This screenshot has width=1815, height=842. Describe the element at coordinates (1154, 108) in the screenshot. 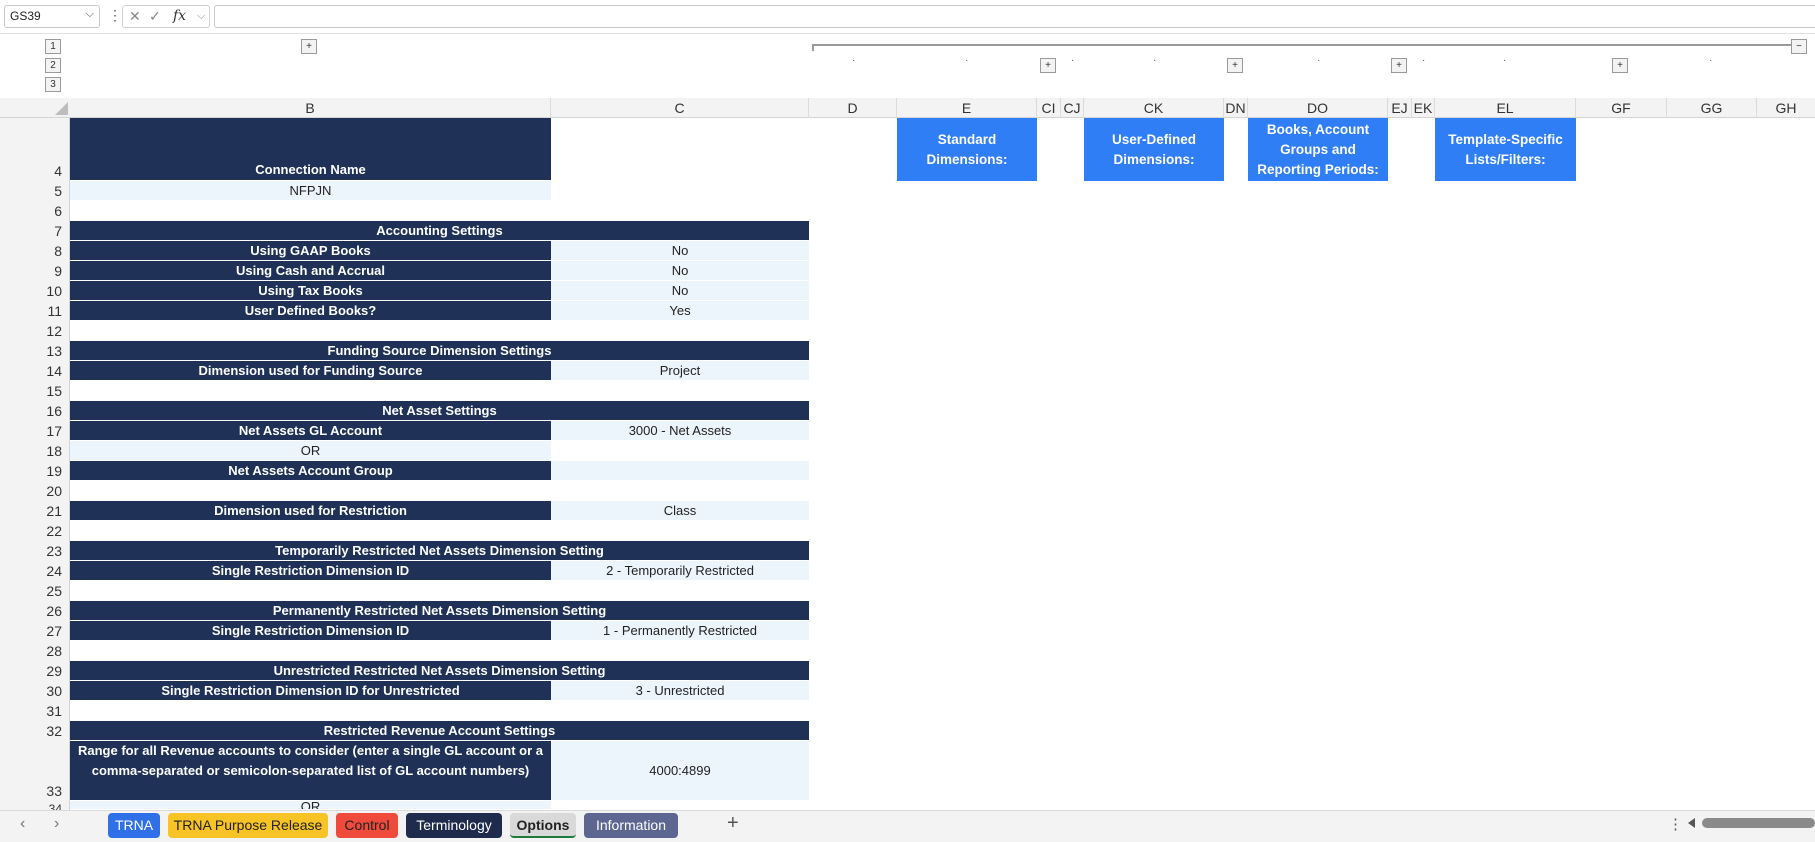

I see `column-header: CK` at that location.